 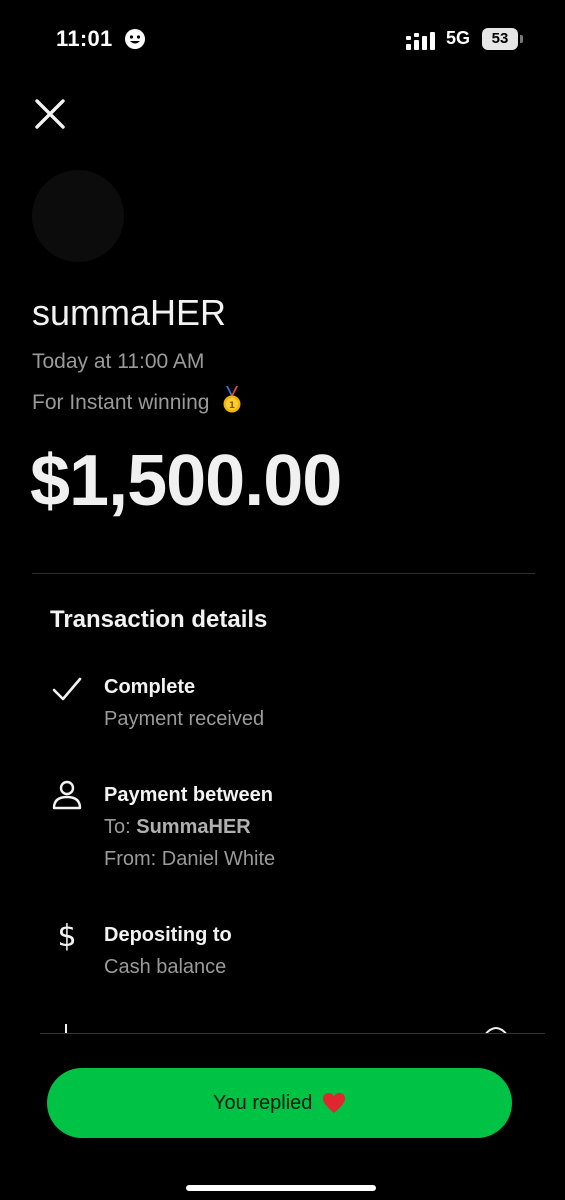 What do you see at coordinates (263, 1103) in the screenshot?
I see `reply-label: You replied` at bounding box center [263, 1103].